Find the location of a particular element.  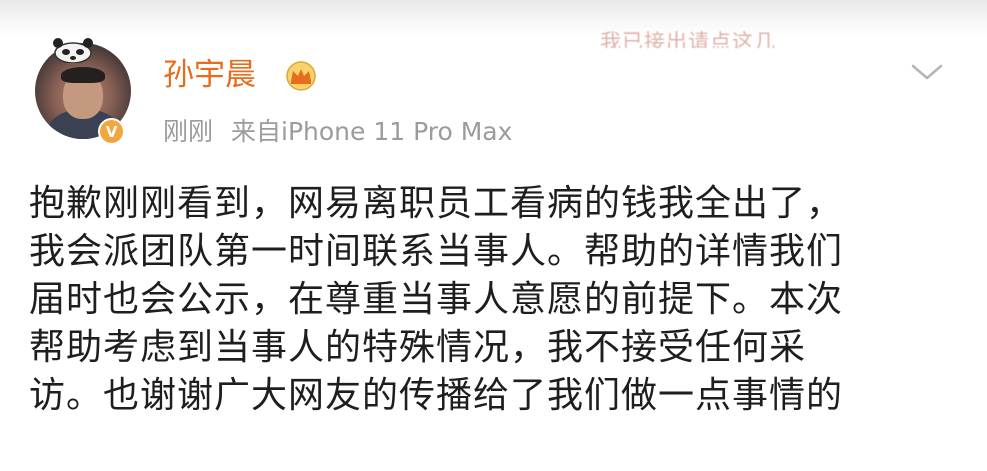

verified-badge-icon: V is located at coordinates (111, 131).